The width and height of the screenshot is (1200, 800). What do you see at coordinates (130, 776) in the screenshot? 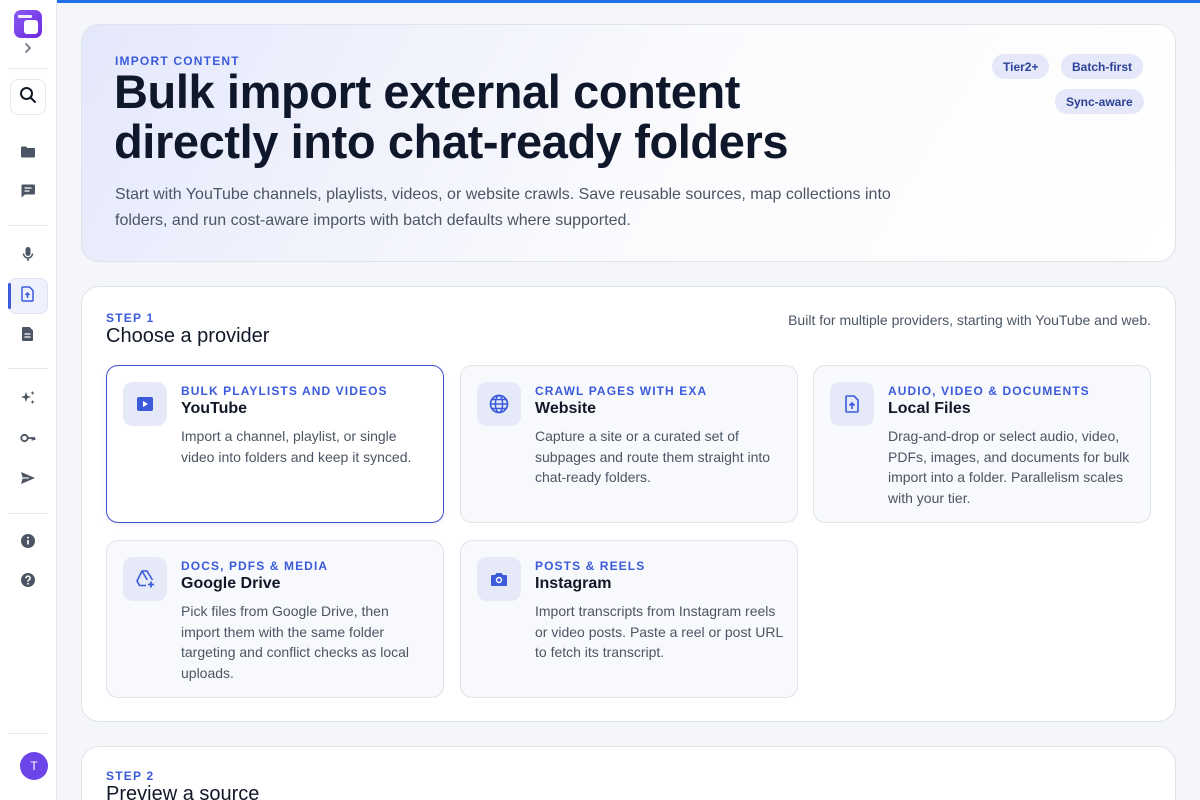
I see `step-2-eyebrow: STEP 2` at bounding box center [130, 776].